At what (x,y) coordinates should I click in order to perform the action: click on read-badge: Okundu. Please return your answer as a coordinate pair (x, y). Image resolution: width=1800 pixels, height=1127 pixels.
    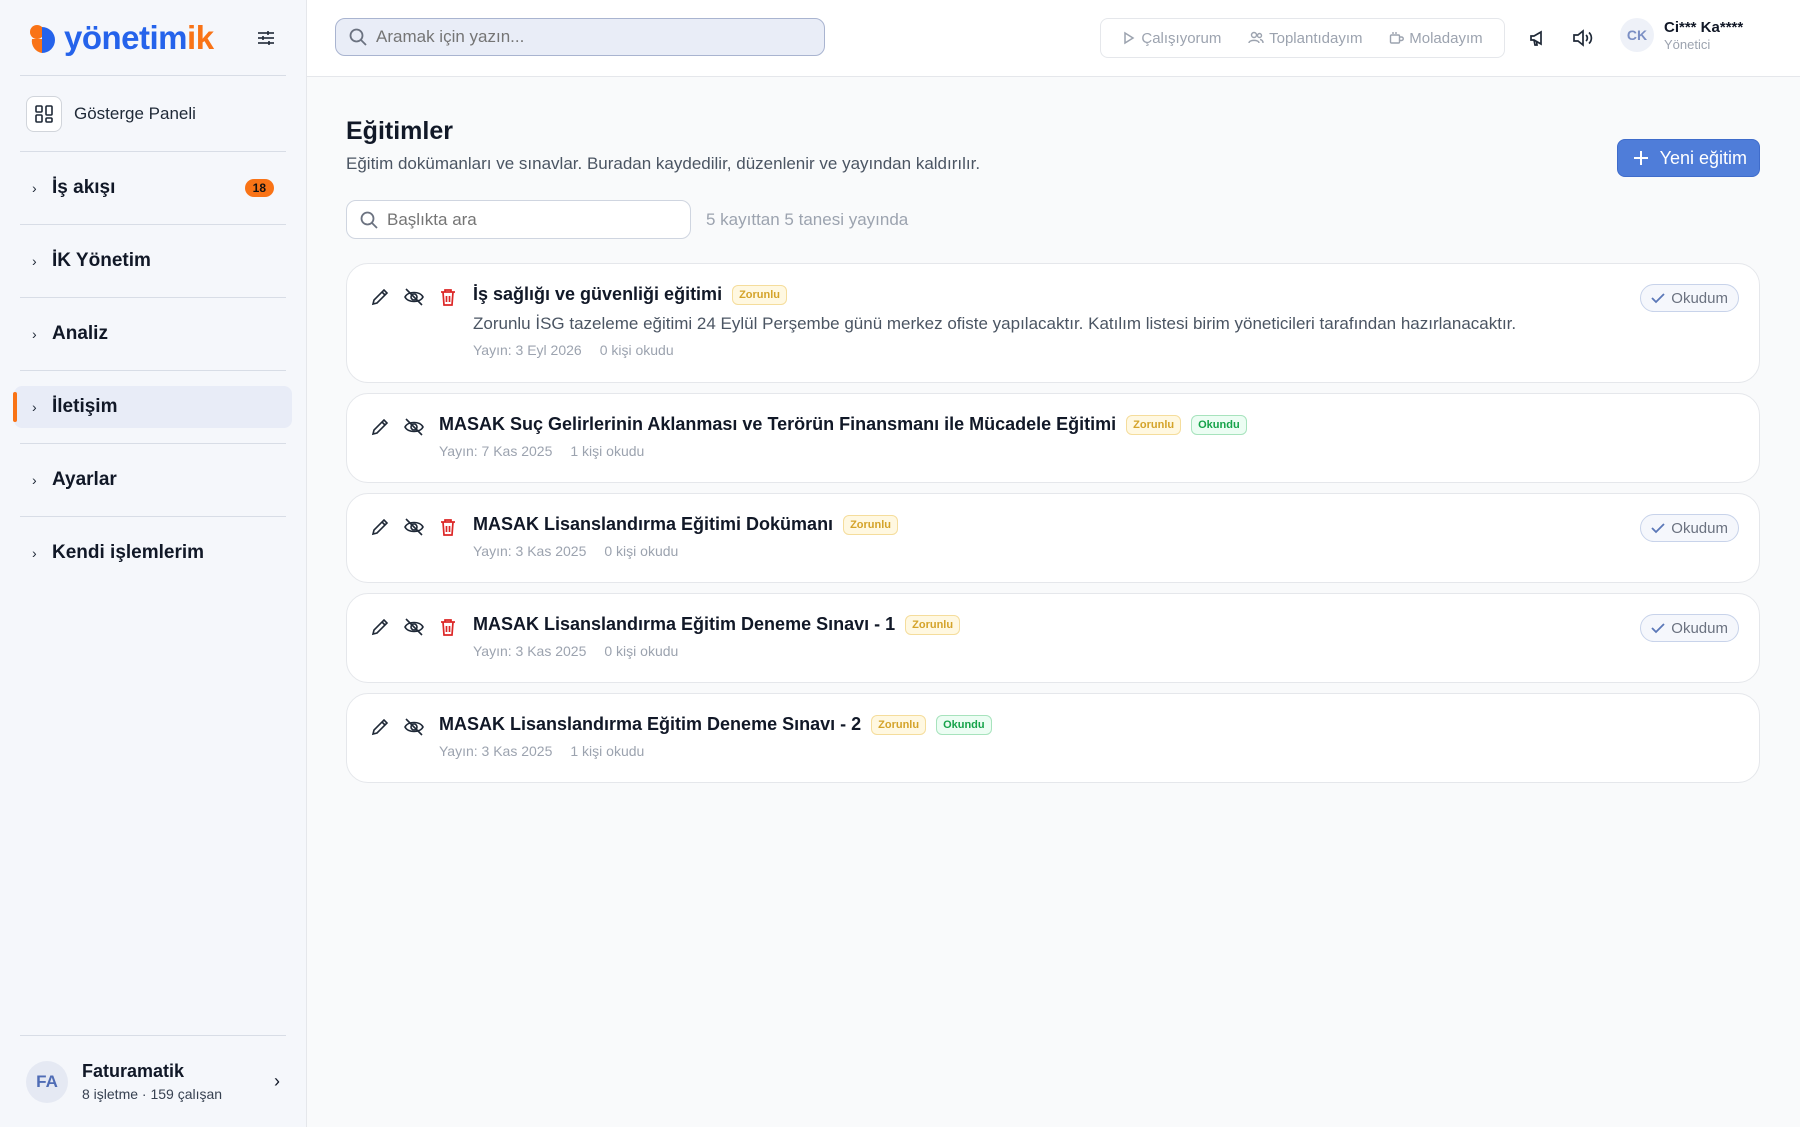
    Looking at the image, I should click on (1219, 424).